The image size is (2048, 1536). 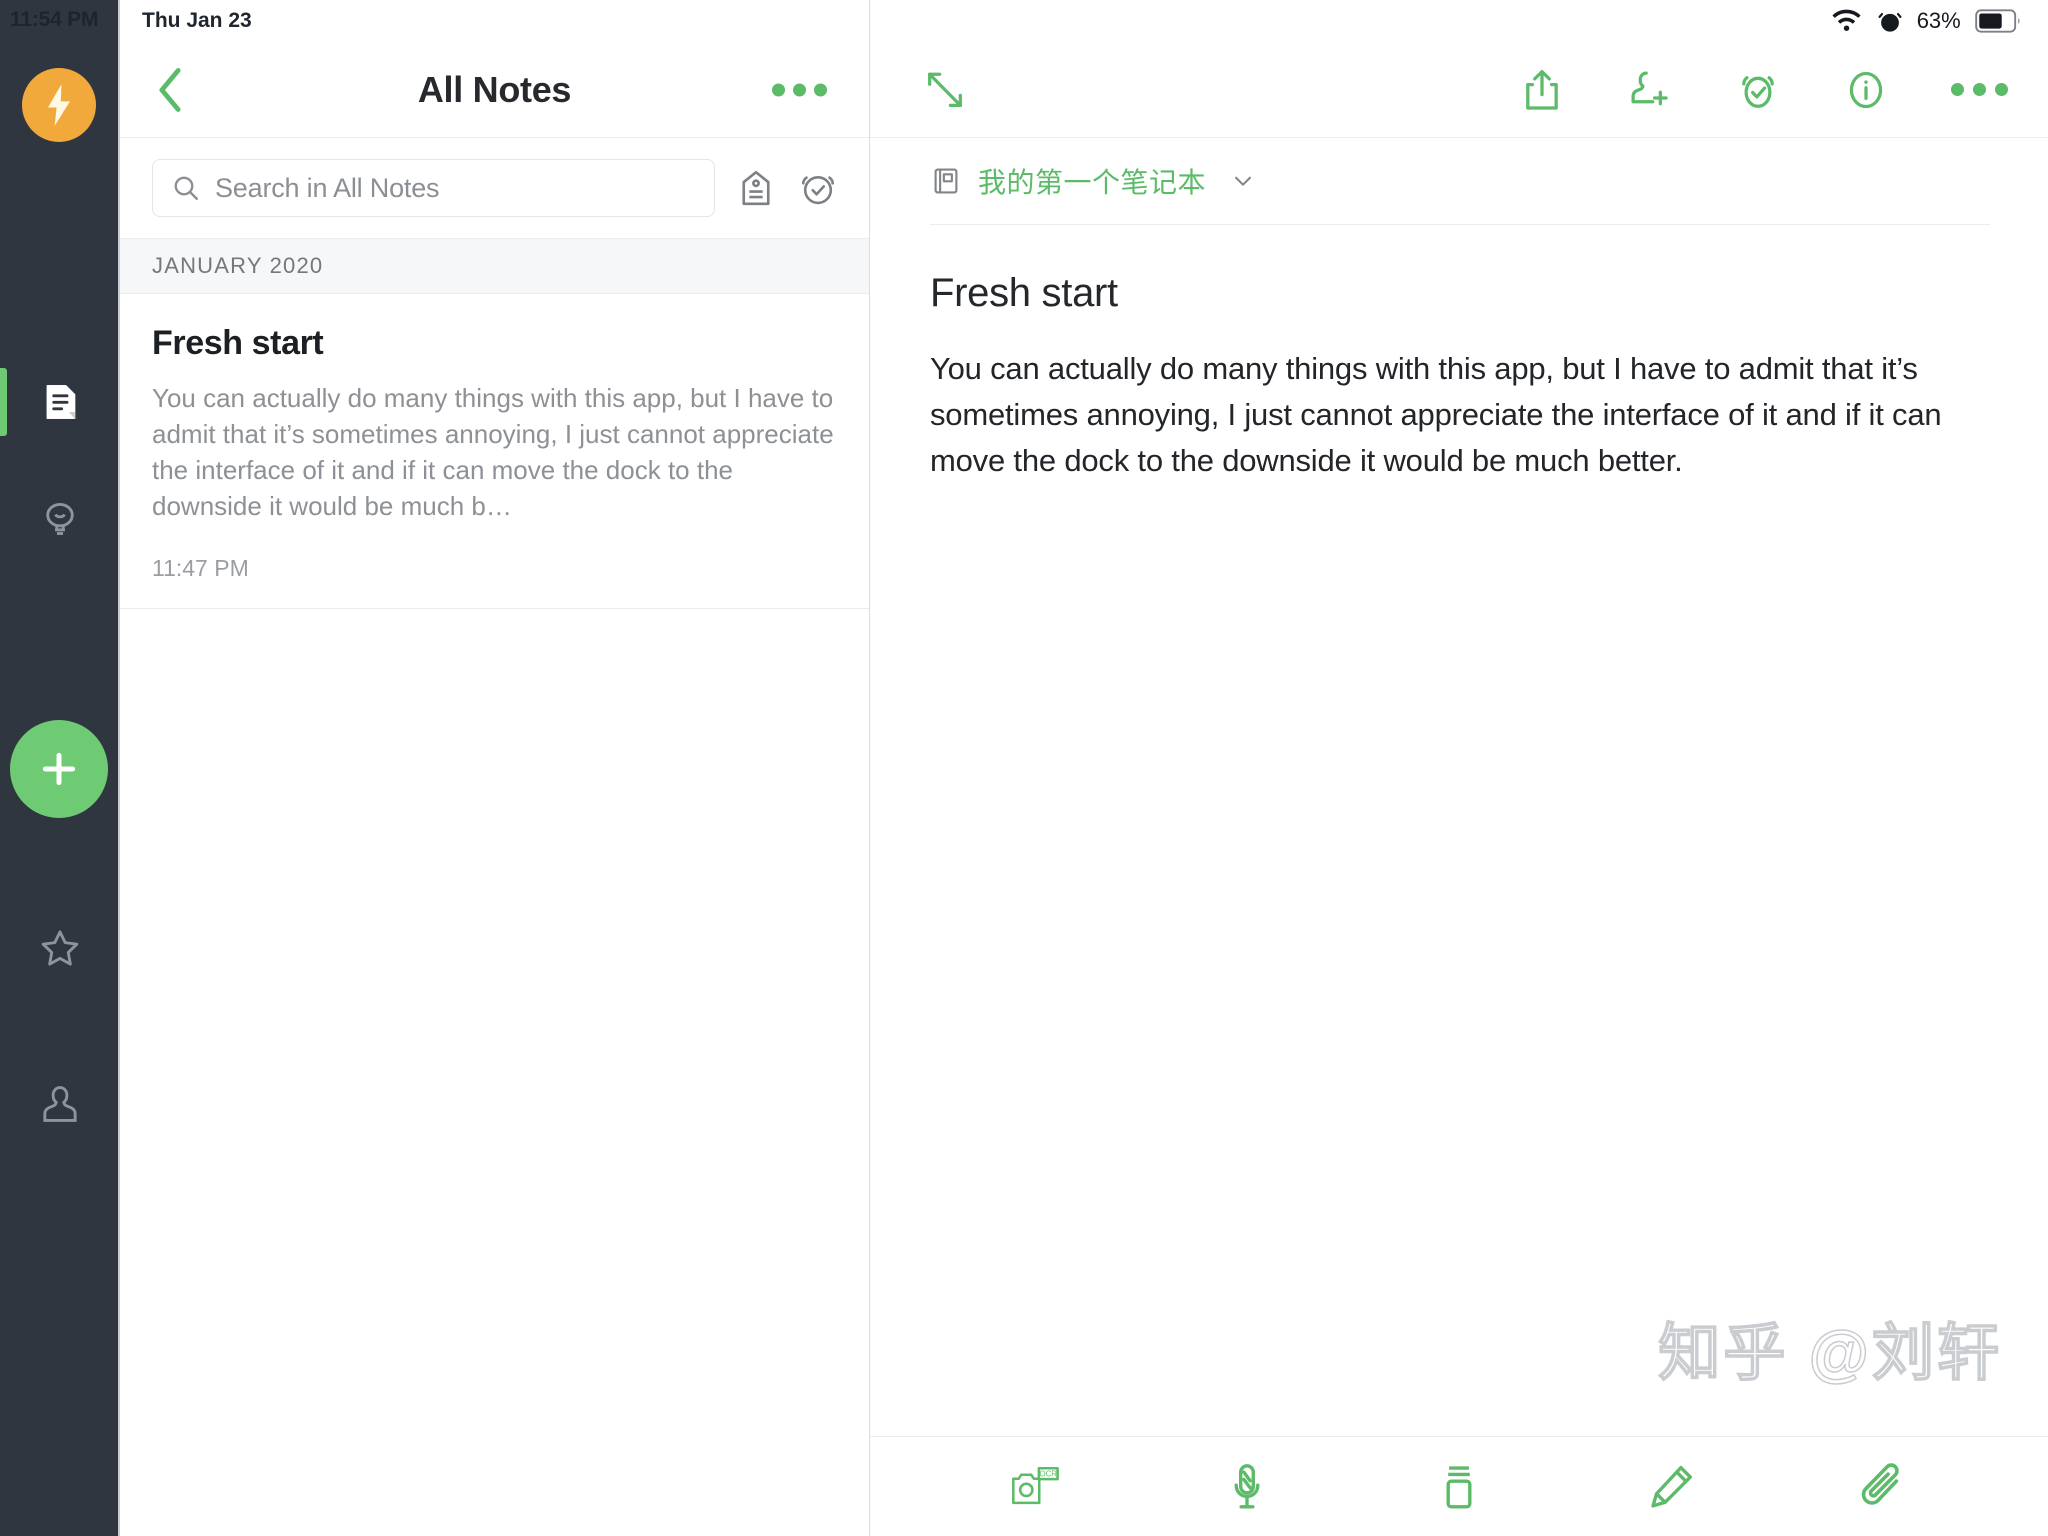 What do you see at coordinates (186, 188) in the screenshot?
I see `search-icon` at bounding box center [186, 188].